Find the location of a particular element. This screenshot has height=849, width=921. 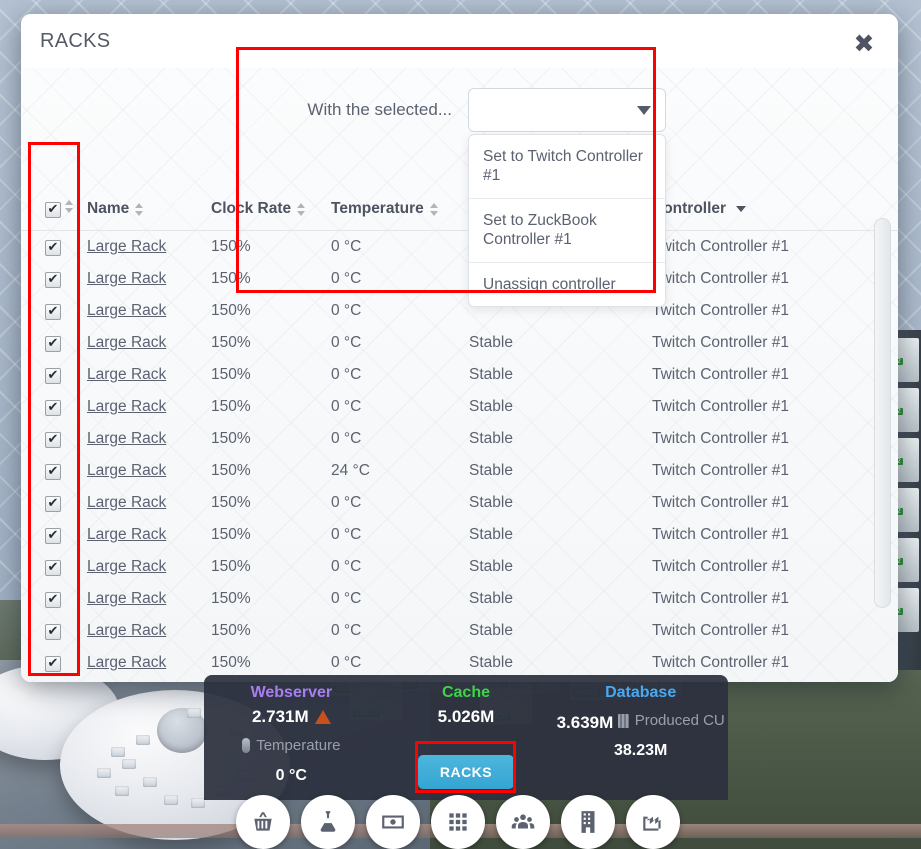

racks-button: RACKS is located at coordinates (466, 772).